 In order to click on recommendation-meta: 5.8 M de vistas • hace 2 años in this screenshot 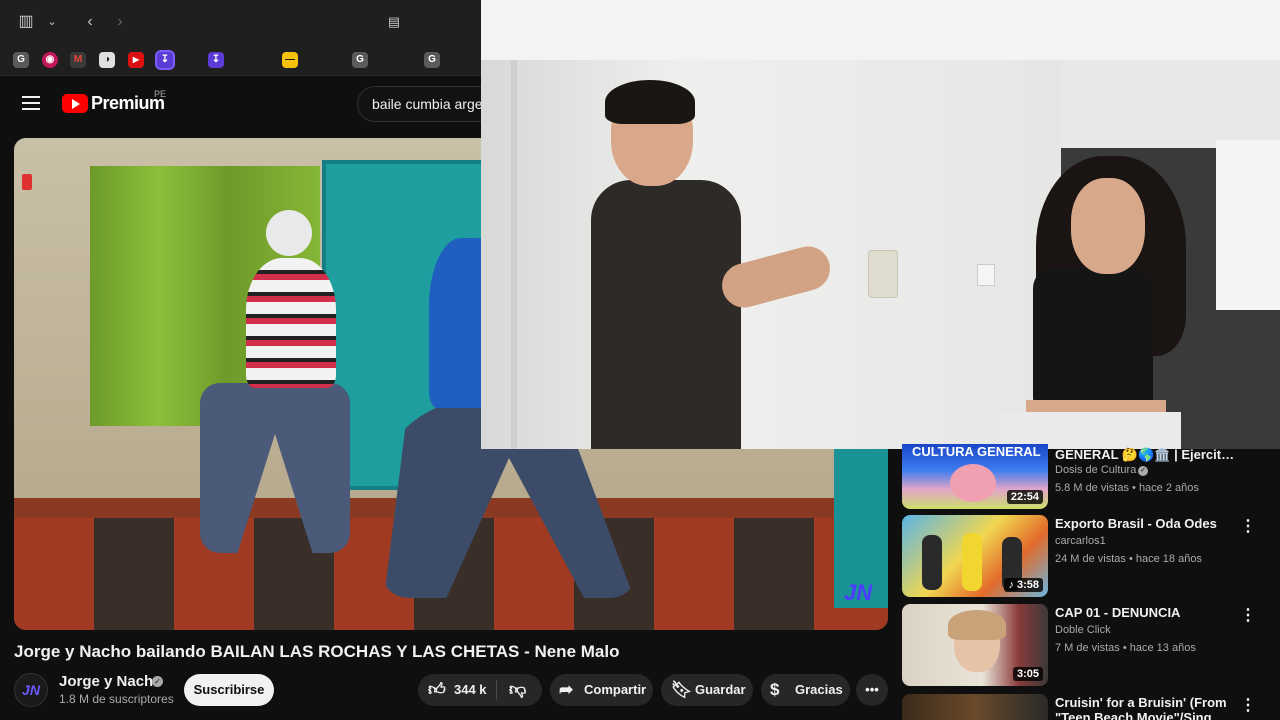, I will do `click(1127, 488)`.